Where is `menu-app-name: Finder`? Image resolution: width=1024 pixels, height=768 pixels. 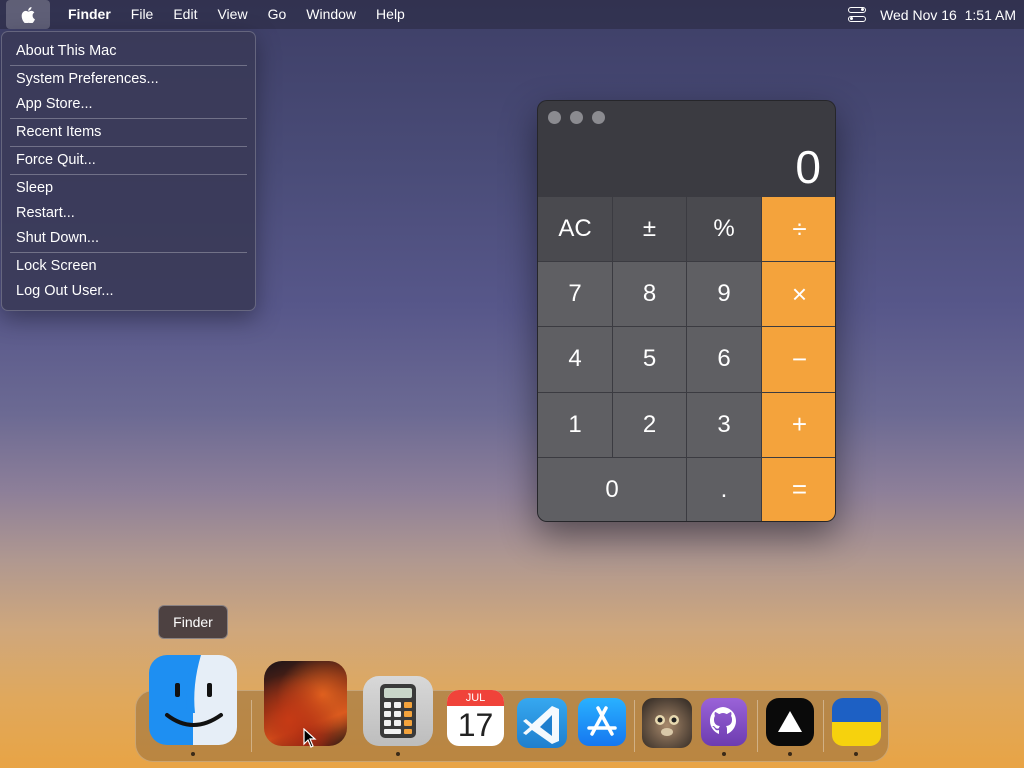 menu-app-name: Finder is located at coordinates (89, 14).